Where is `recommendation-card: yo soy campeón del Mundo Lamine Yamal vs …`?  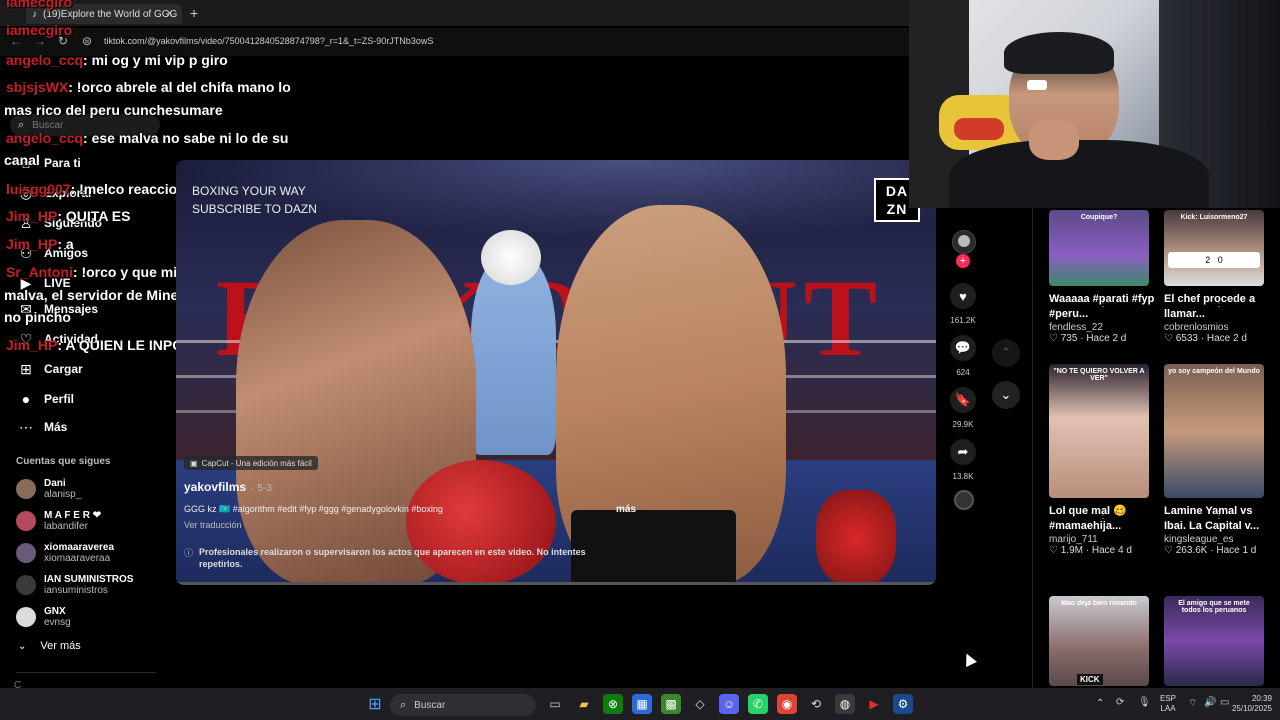 recommendation-card: yo soy campeón del Mundo Lamine Yamal vs … is located at coordinates (1219, 460).